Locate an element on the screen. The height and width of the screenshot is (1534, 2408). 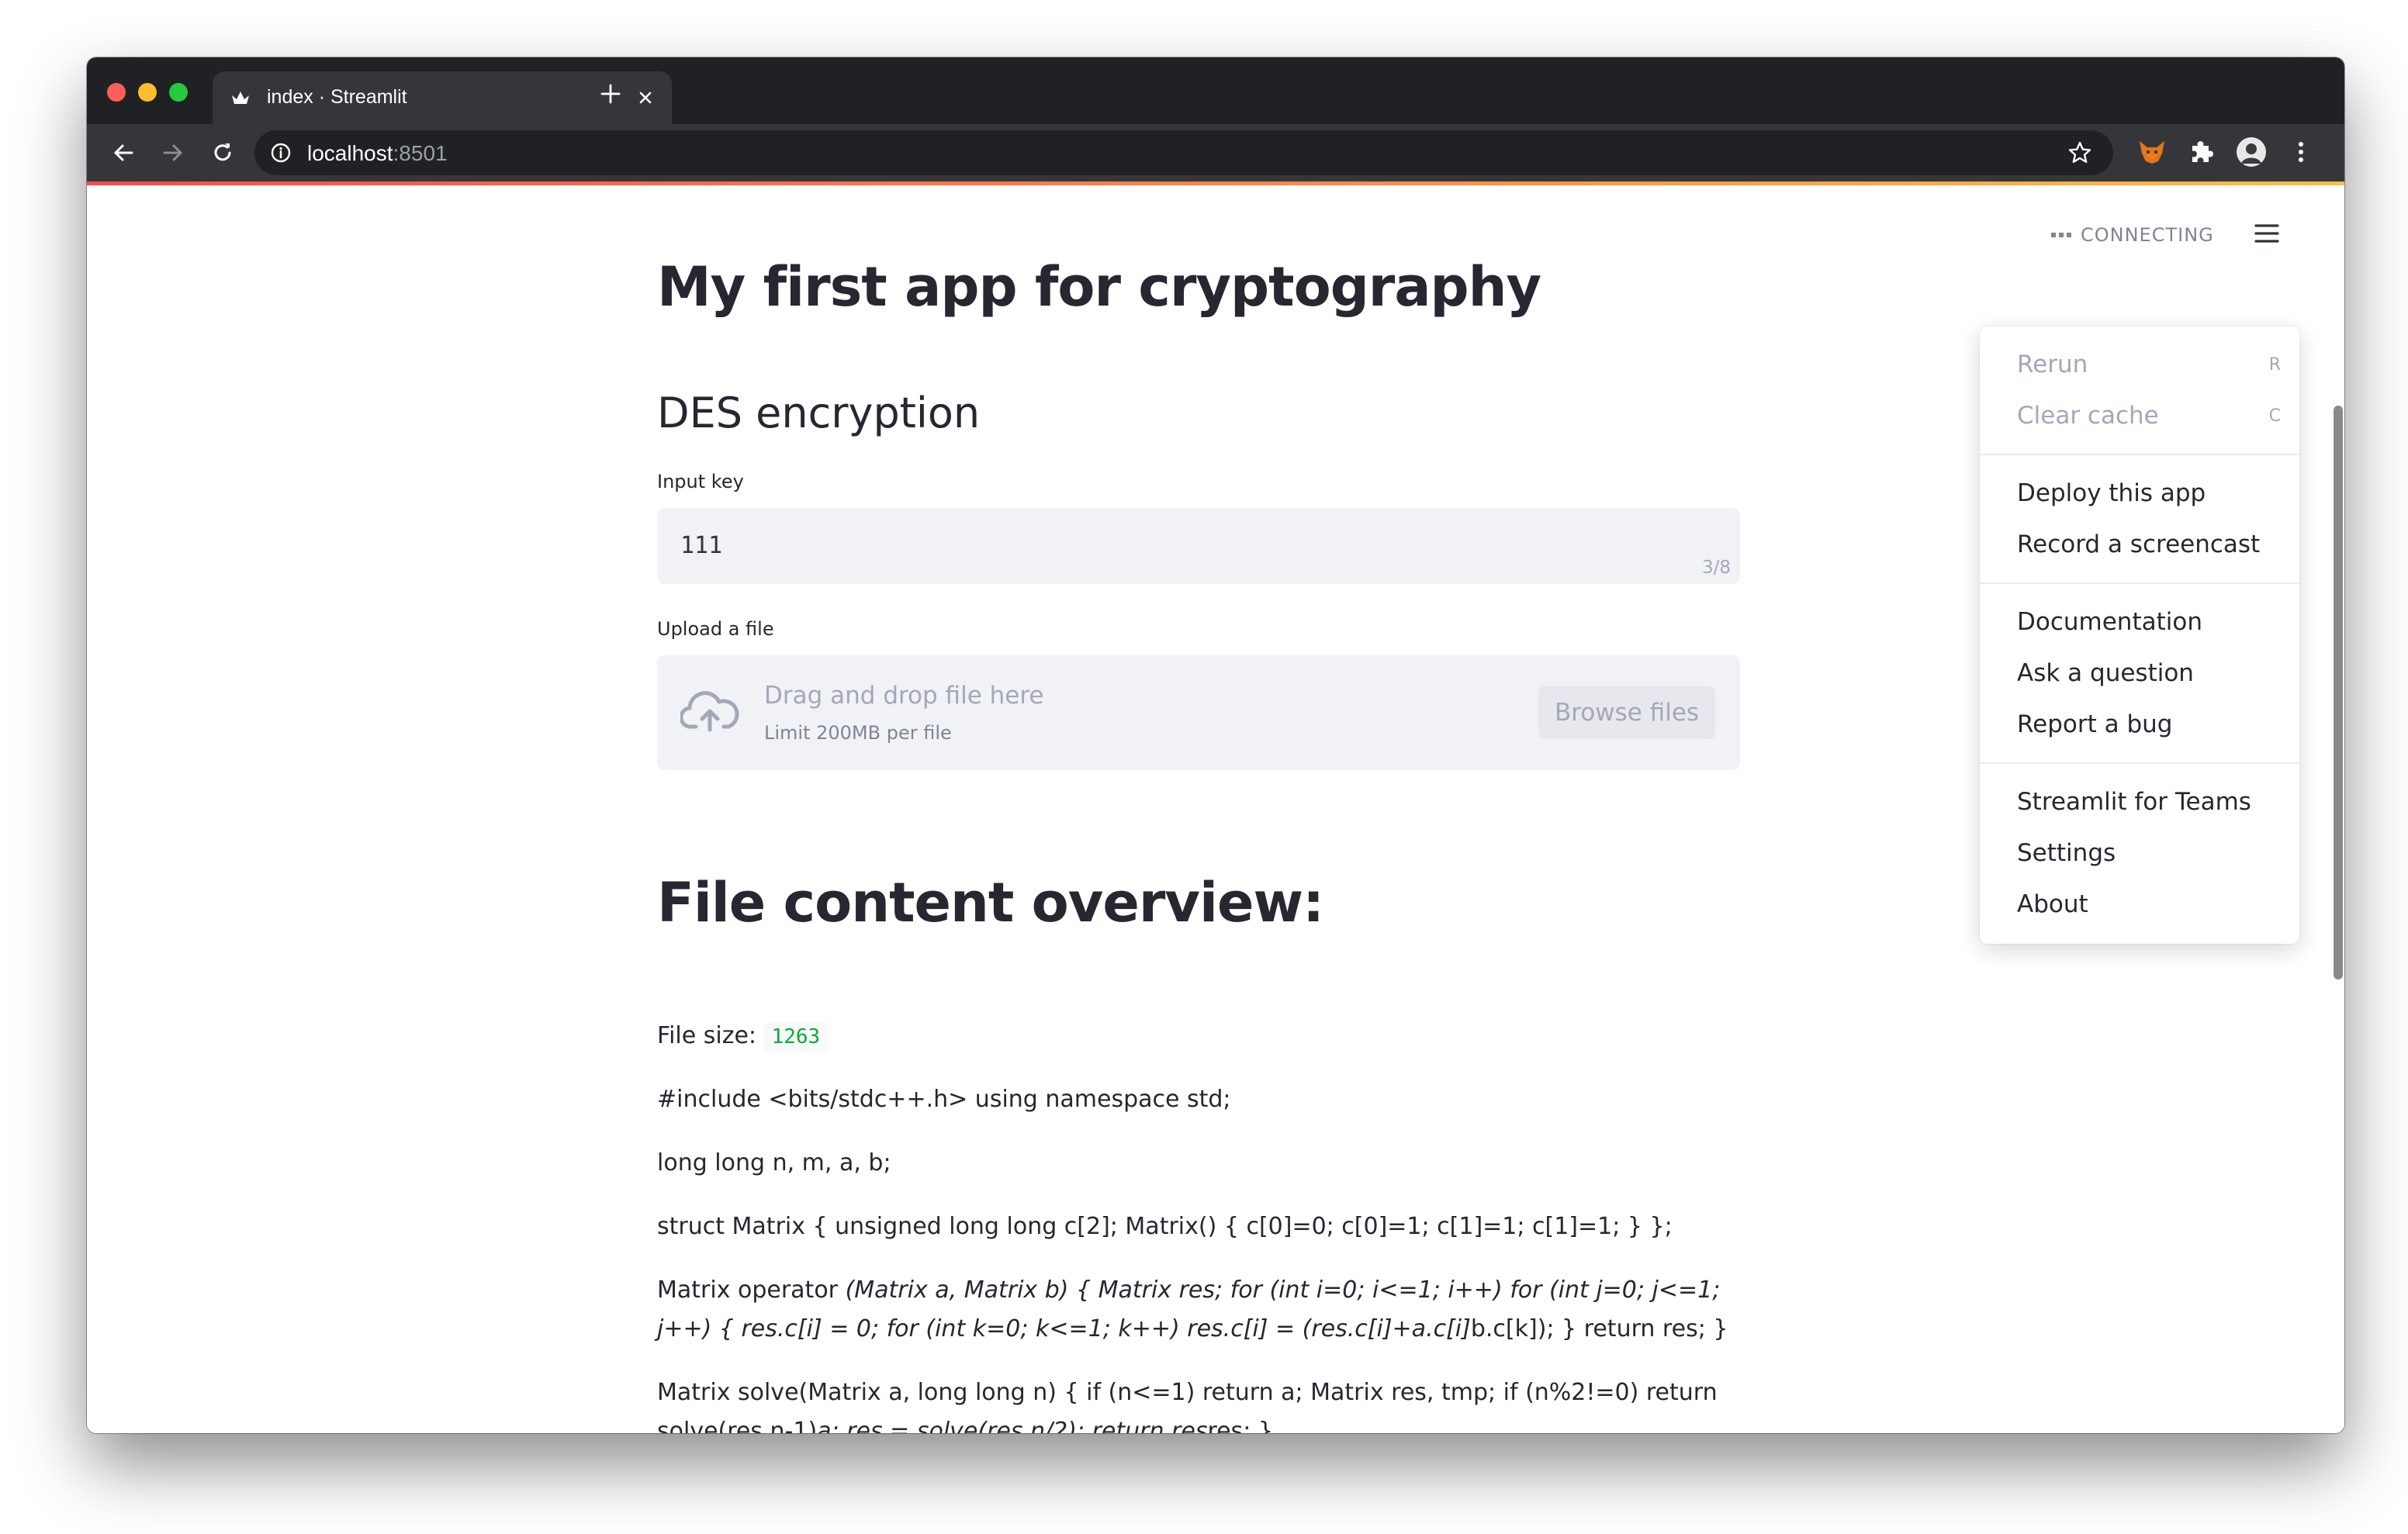
shortcut-key: C is located at coordinates (2274, 416).